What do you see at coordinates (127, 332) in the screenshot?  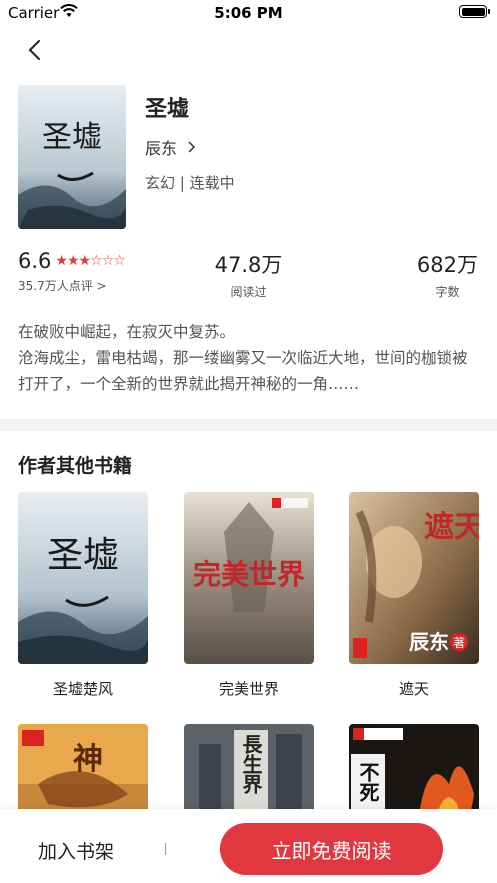 I see `description-line-1: 在破败中崛起，在寂灭中复苏。` at bounding box center [127, 332].